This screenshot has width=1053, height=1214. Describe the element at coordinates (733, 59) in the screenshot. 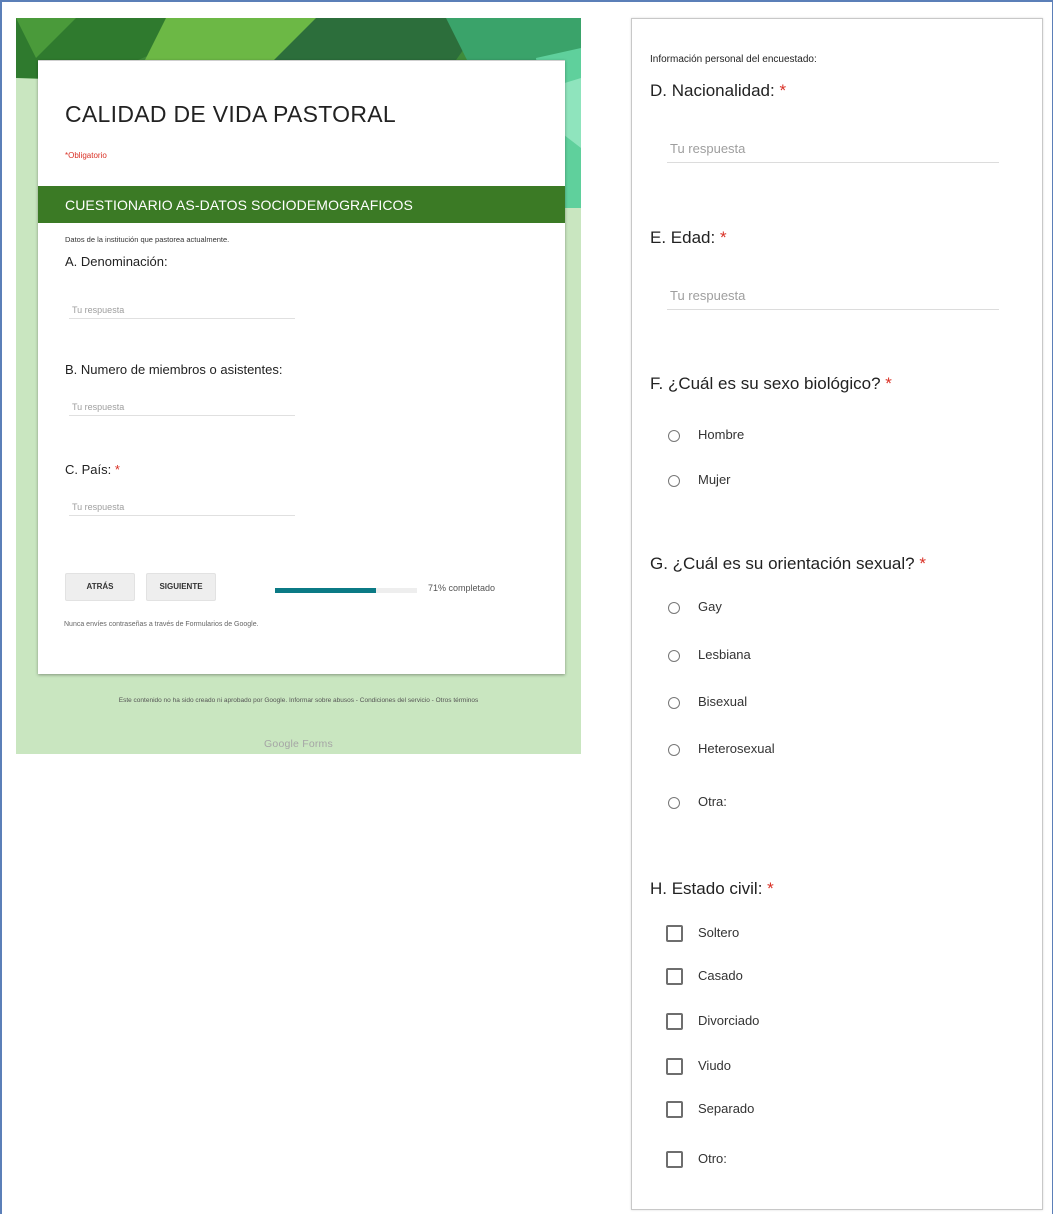

I see `section-description: Información personal del encuestado:` at that location.